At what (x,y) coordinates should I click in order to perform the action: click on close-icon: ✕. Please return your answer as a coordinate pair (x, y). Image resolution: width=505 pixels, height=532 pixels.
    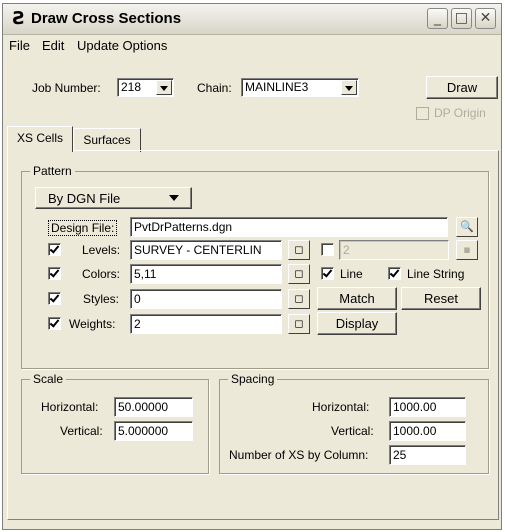
    Looking at the image, I should click on (485, 18).